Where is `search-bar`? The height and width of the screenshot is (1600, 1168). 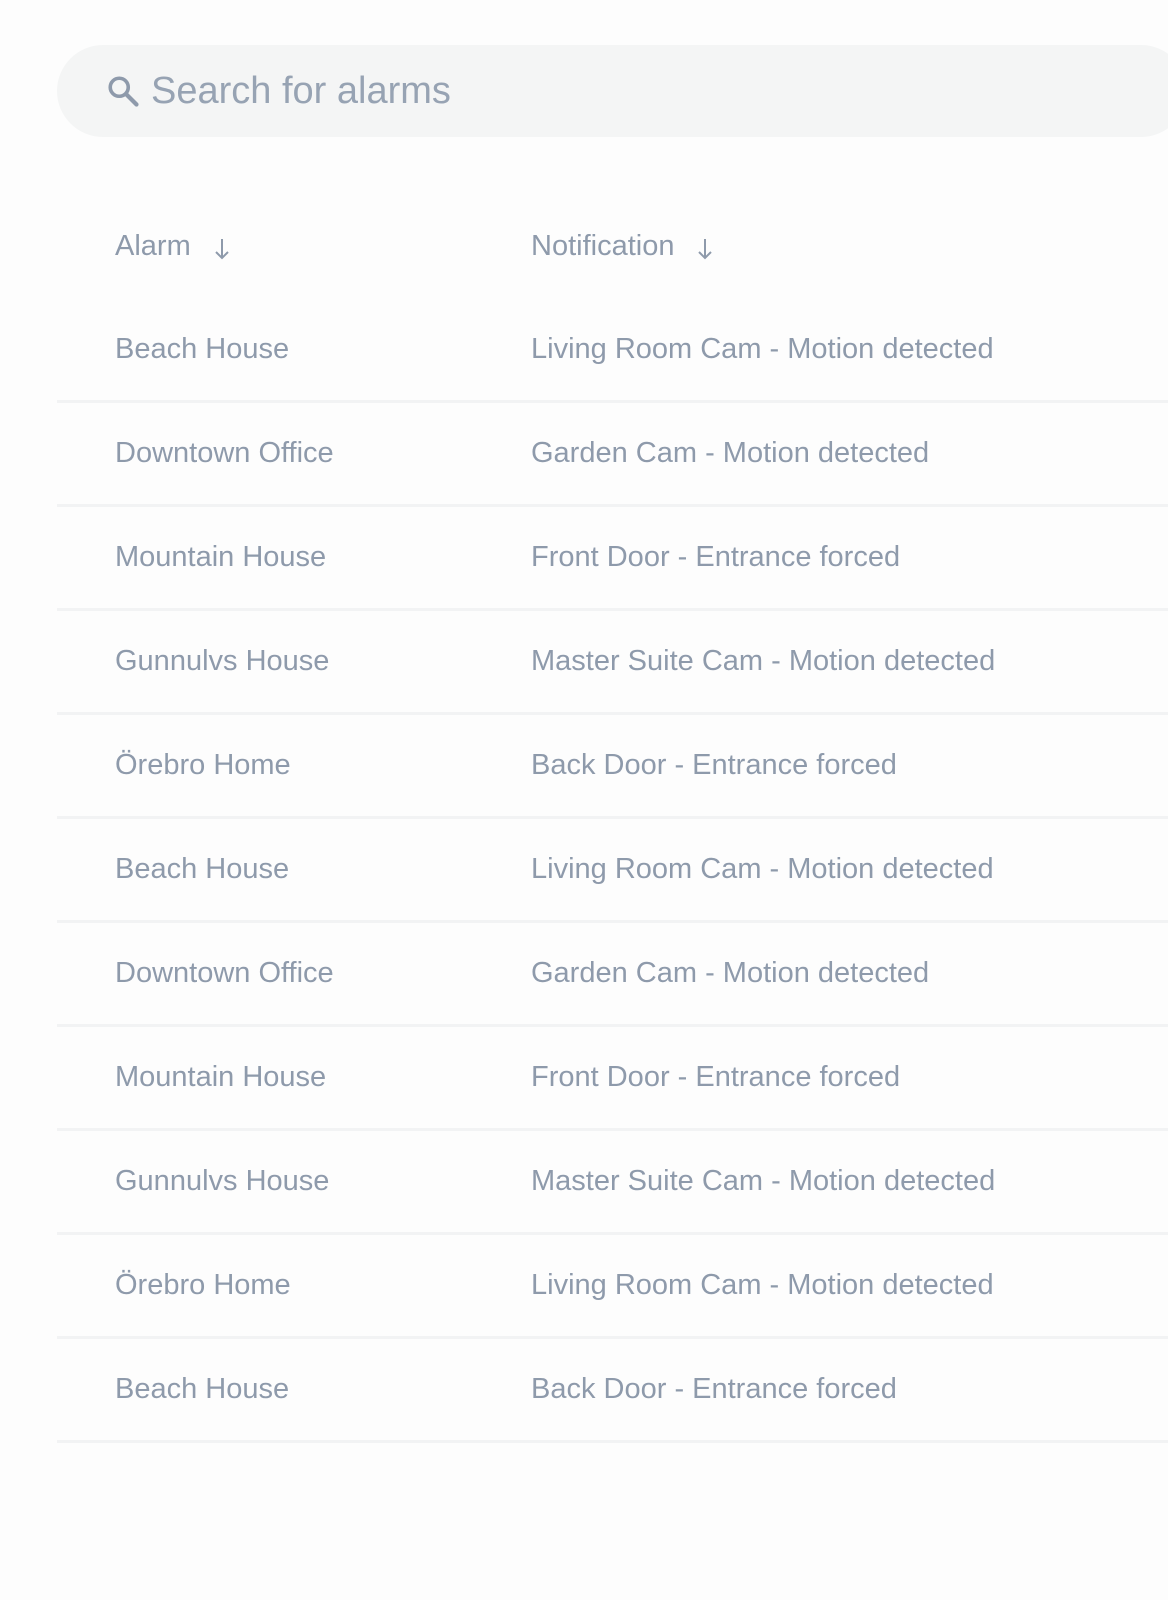 search-bar is located at coordinates (612, 91).